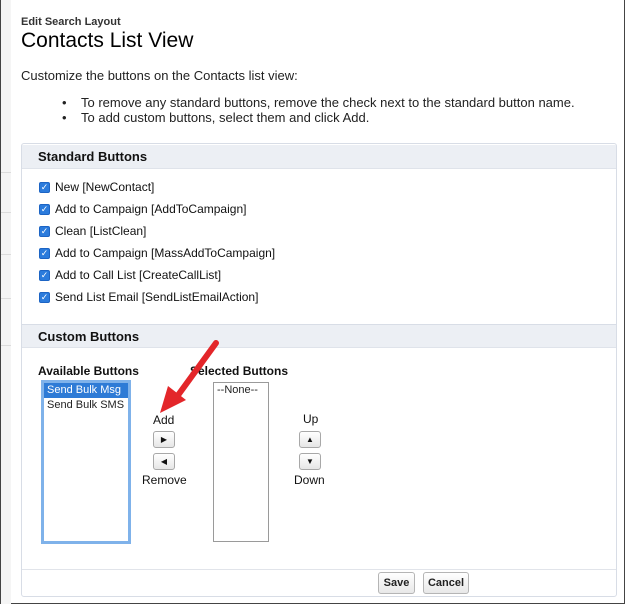 This screenshot has width=625, height=604. I want to click on add-label: Add, so click(164, 420).